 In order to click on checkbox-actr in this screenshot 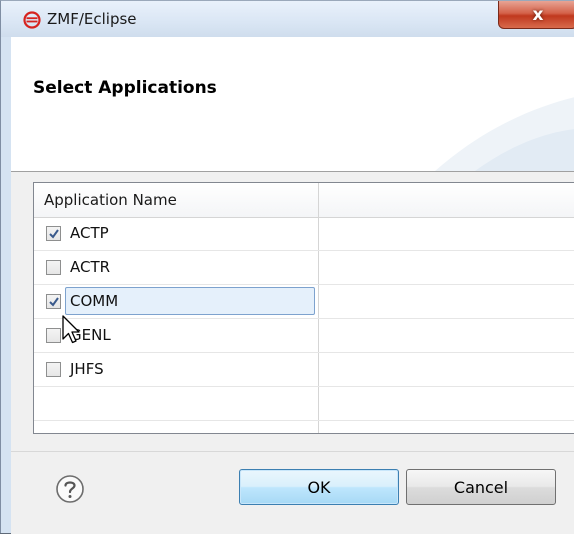, I will do `click(53, 267)`.